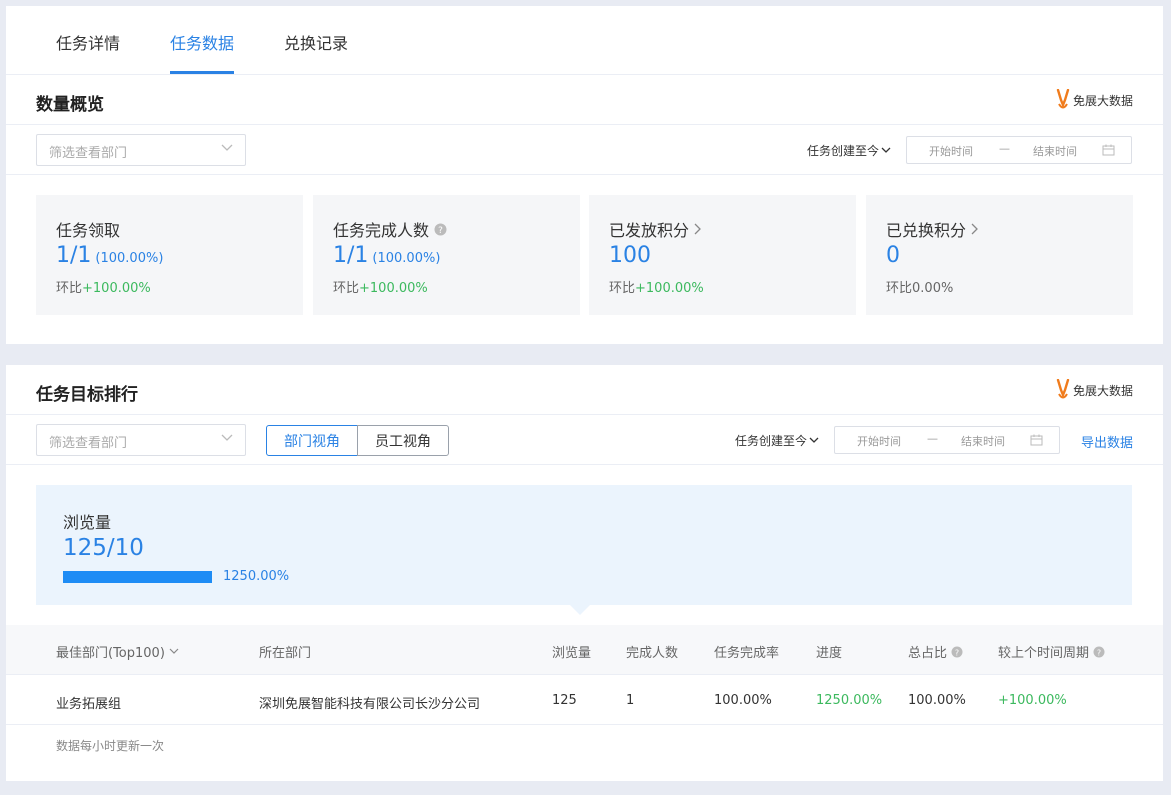 The width and height of the screenshot is (1171, 795). I want to click on metric-percentage: 1250.00%, so click(256, 576).